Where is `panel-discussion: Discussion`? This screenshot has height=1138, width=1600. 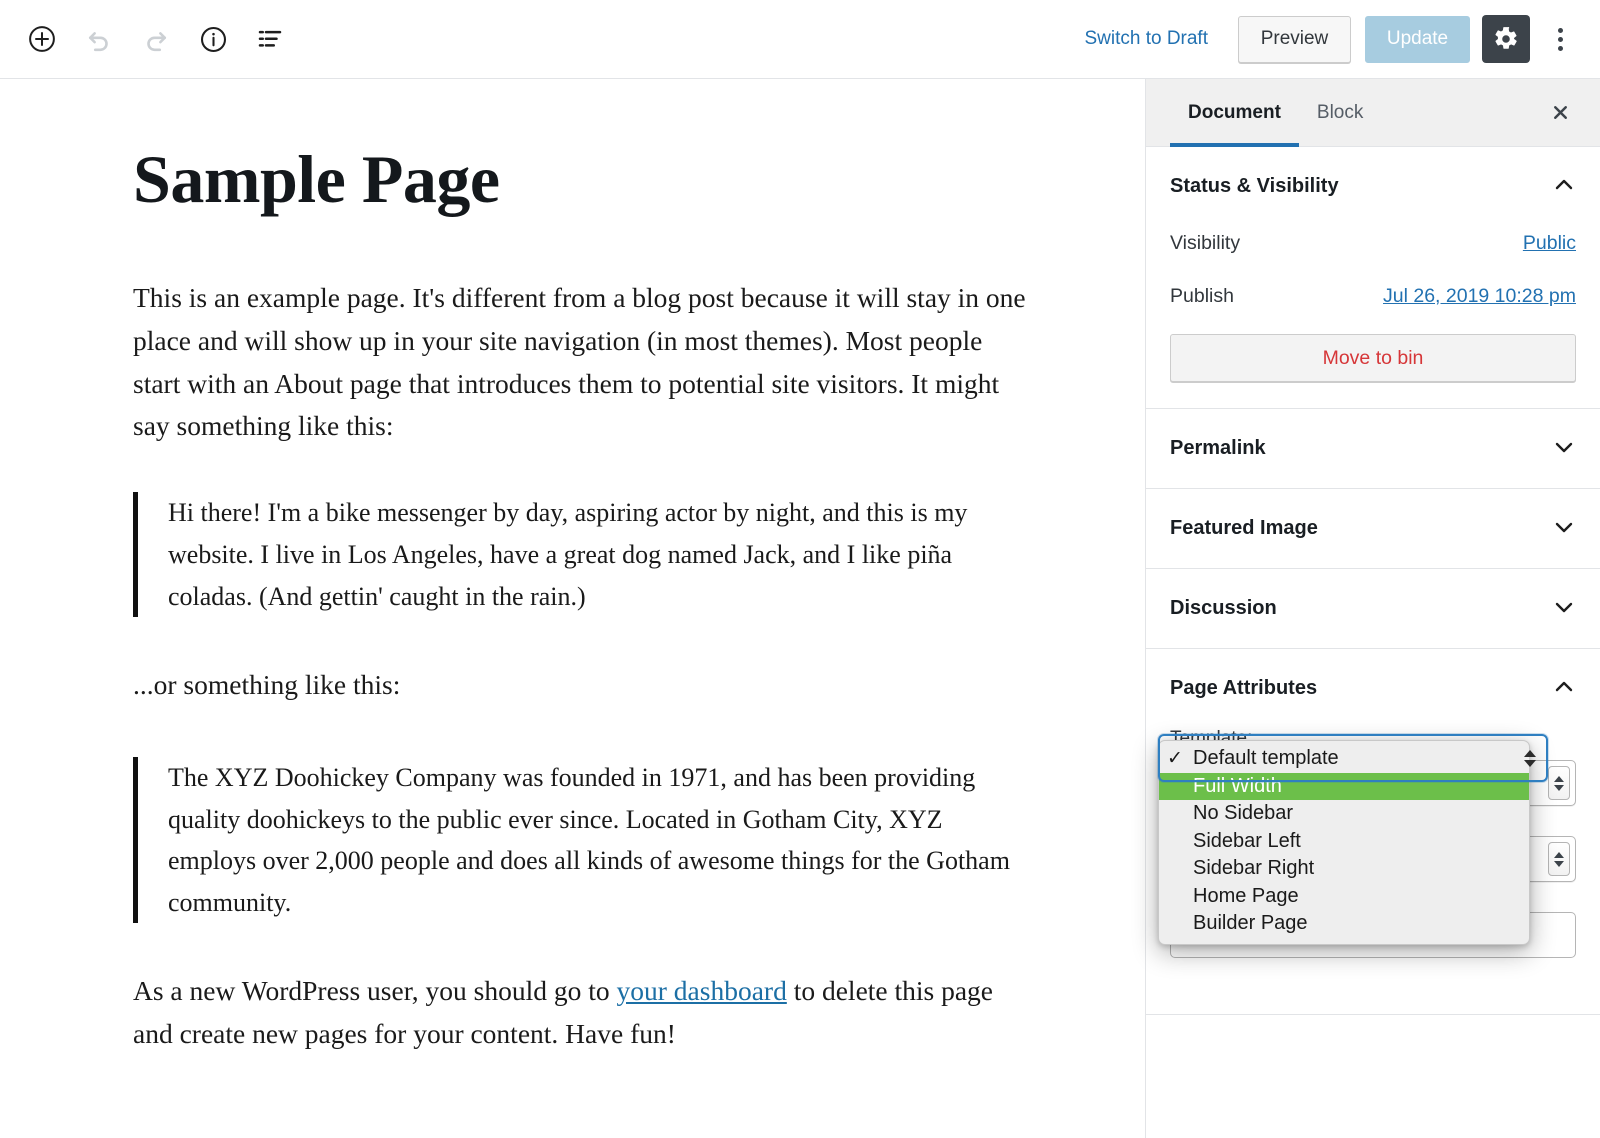 panel-discussion: Discussion is located at coordinates (1373, 609).